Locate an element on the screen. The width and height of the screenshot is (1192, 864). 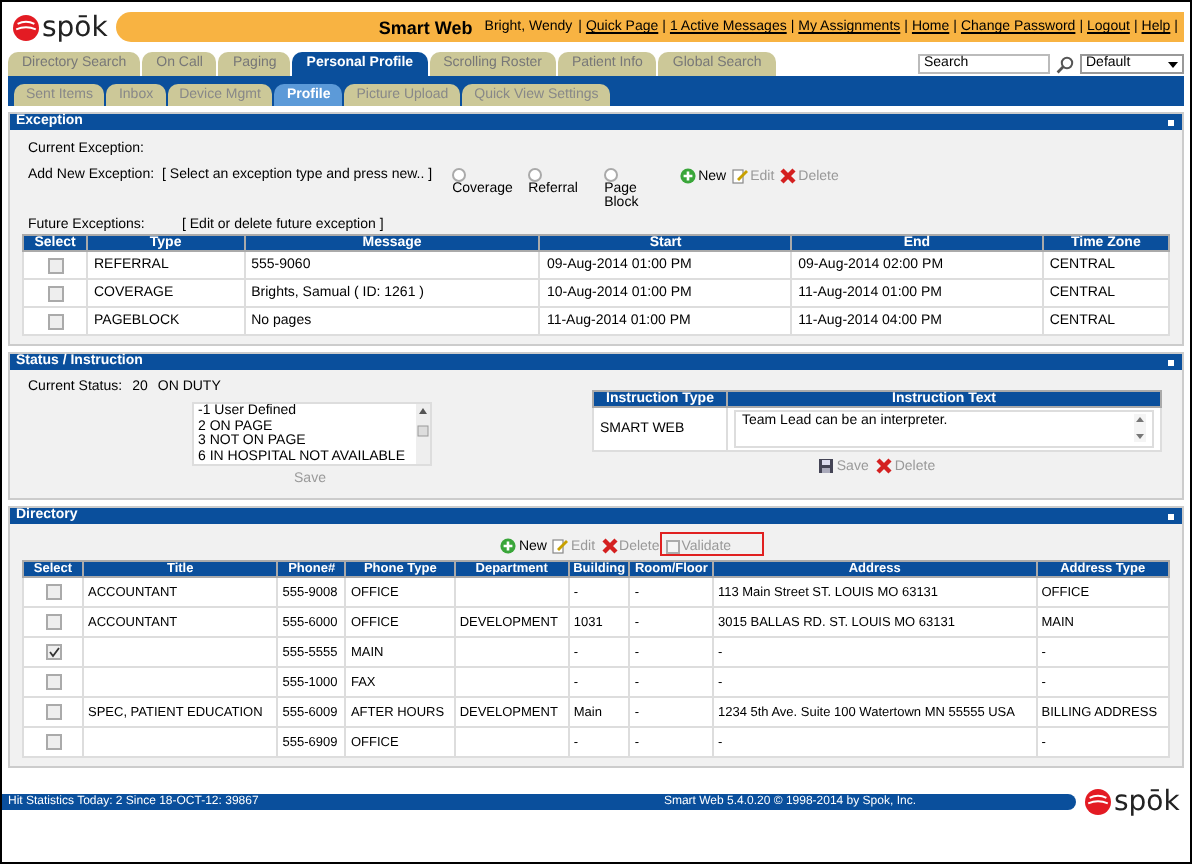
floppy-icon is located at coordinates (826, 466).